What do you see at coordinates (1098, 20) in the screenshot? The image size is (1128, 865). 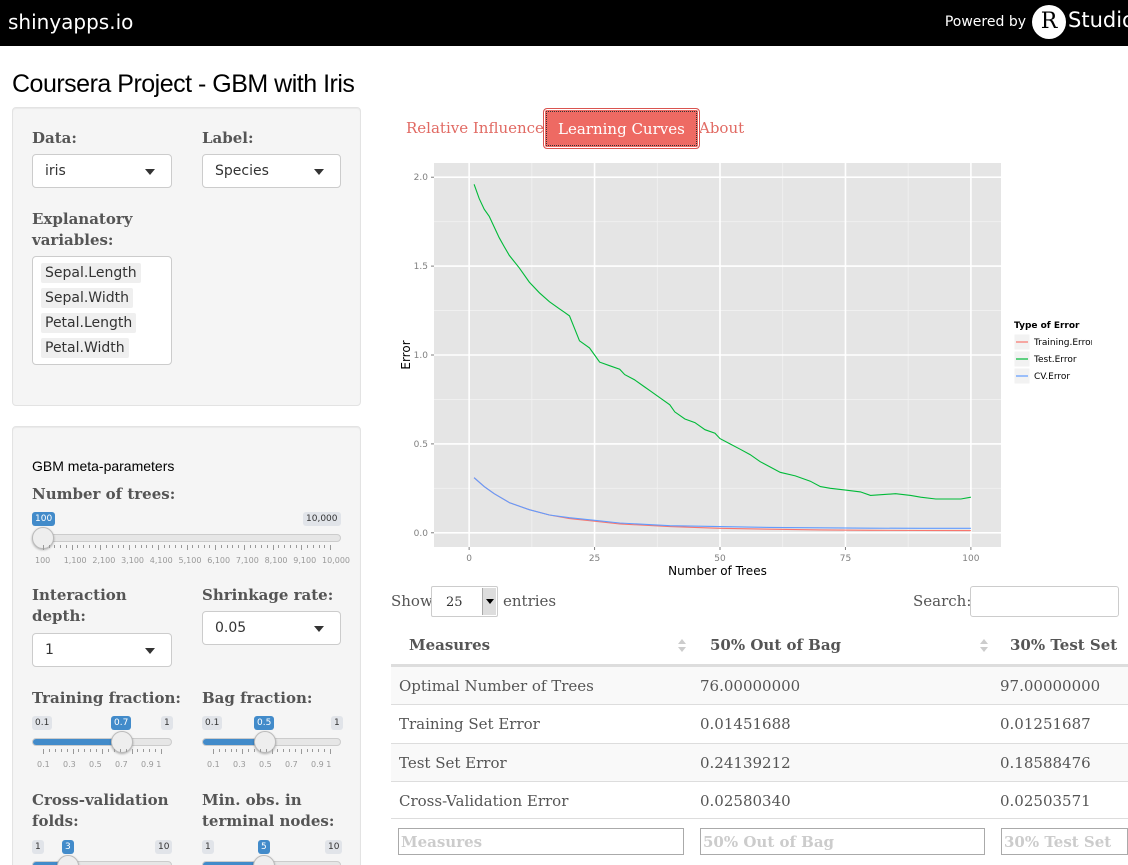 I see `rstudio-wordmark: Studio` at bounding box center [1098, 20].